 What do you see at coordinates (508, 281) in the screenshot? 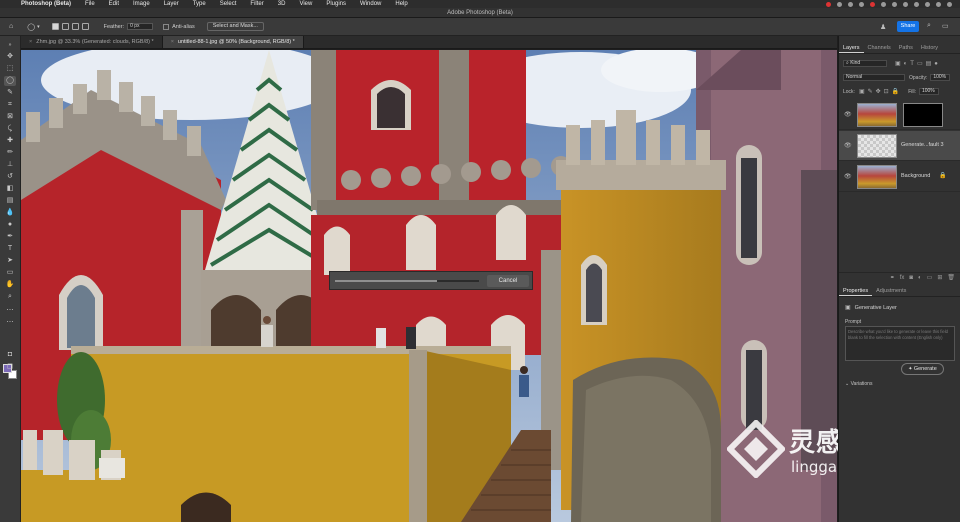
I see `cancel-button: Cancel` at bounding box center [508, 281].